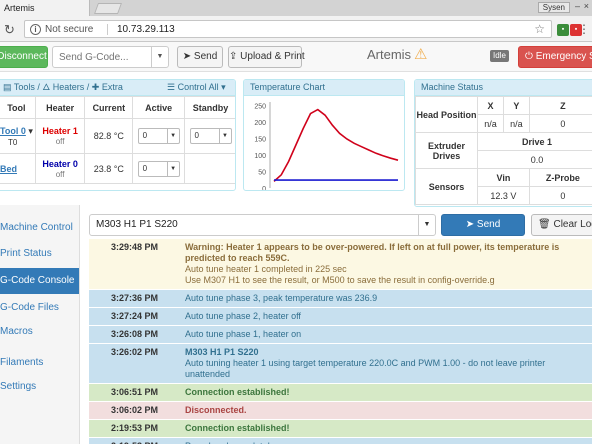  What do you see at coordinates (539, 29) in the screenshot?
I see `bookmark-star-icon: ☆` at bounding box center [539, 29].